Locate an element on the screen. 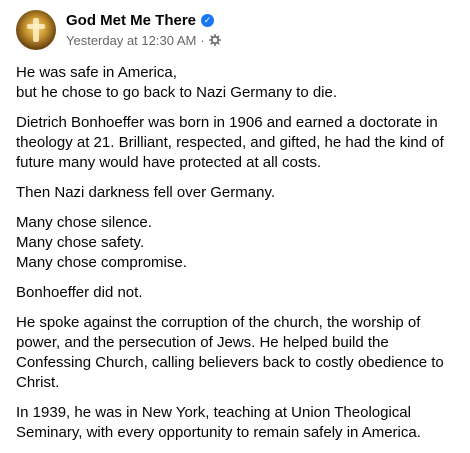  post-timestamp: Yesterday at 12:30 AM is located at coordinates (131, 40).